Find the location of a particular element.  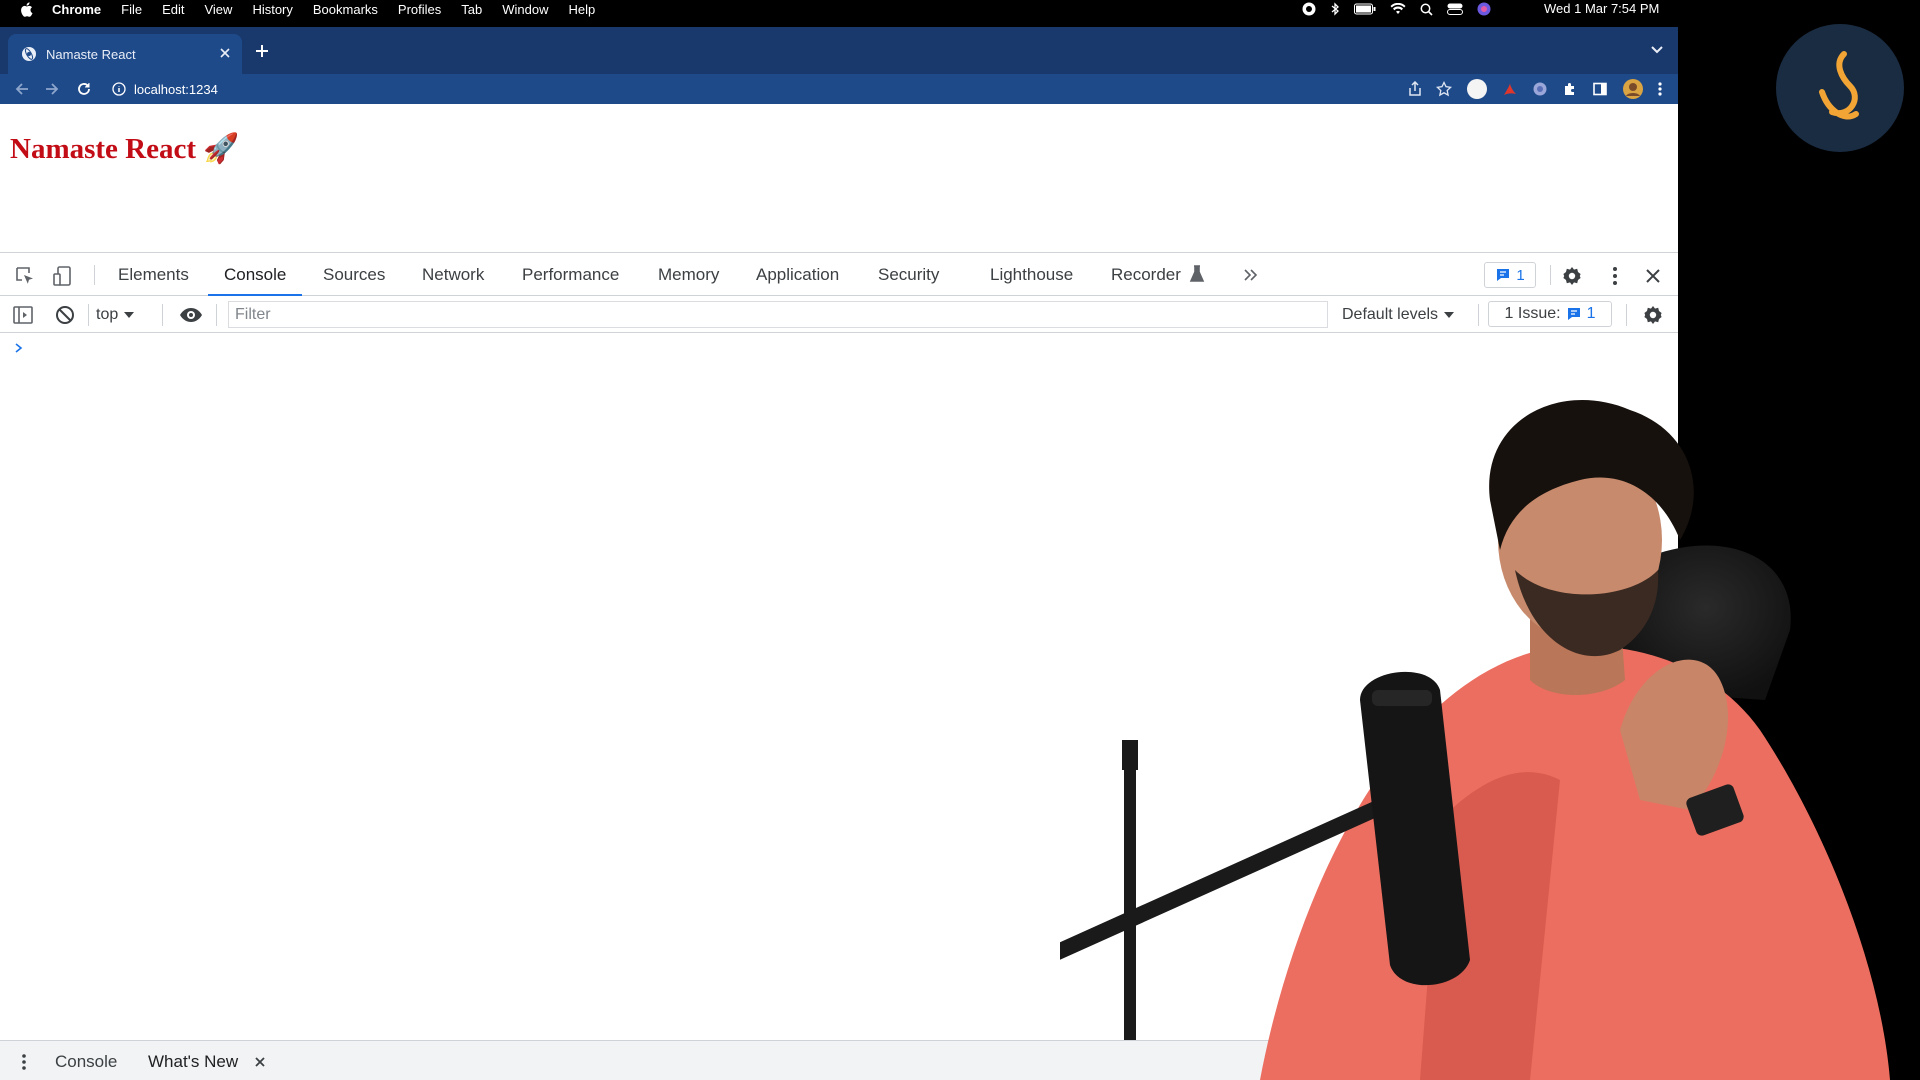

browser-toolbar: localhost:1234 is located at coordinates (839, 89).